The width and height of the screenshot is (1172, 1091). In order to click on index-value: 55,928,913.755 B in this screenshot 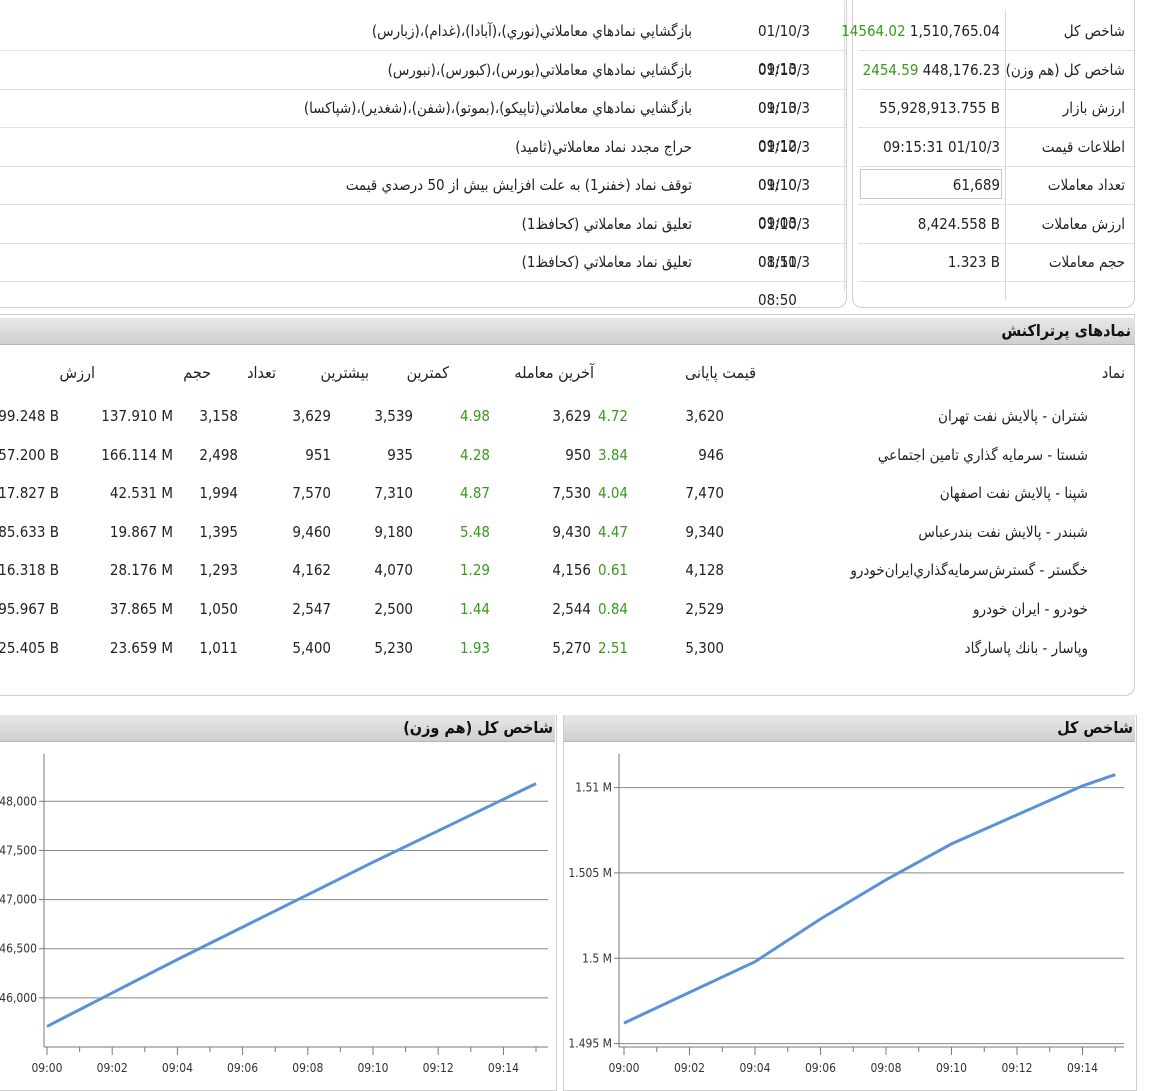, I will do `click(939, 108)`.